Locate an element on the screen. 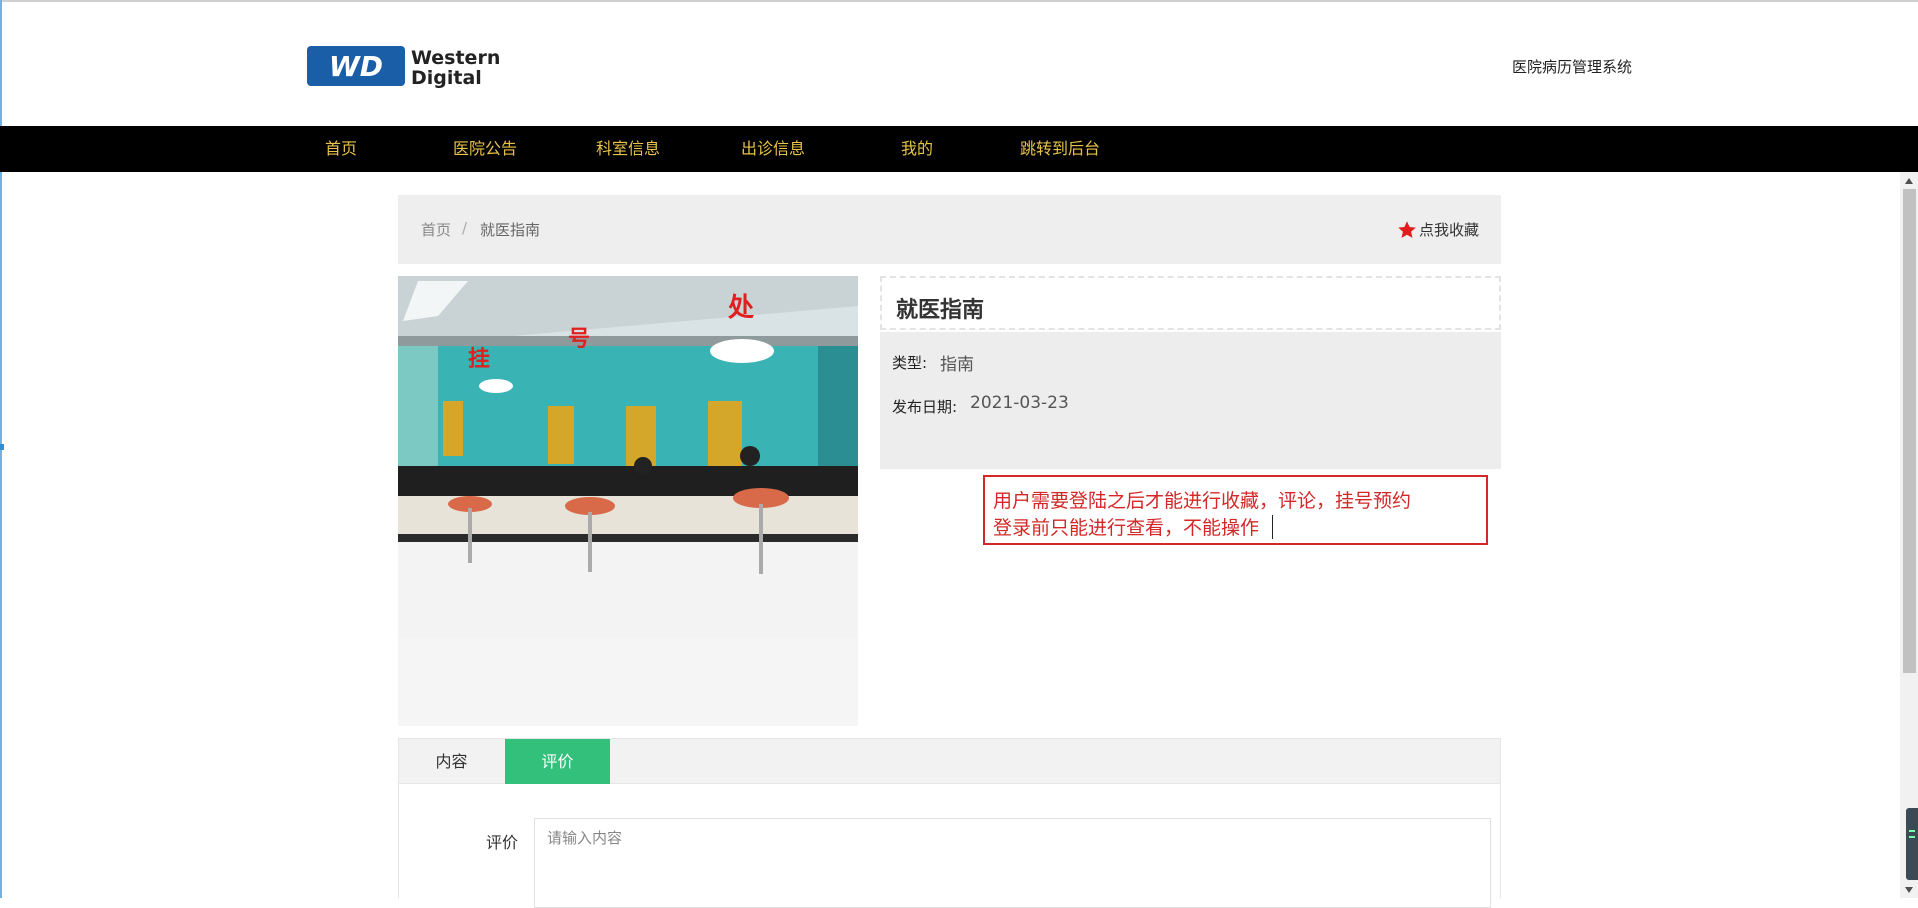  svg-text: 号 is located at coordinates (579, 339).